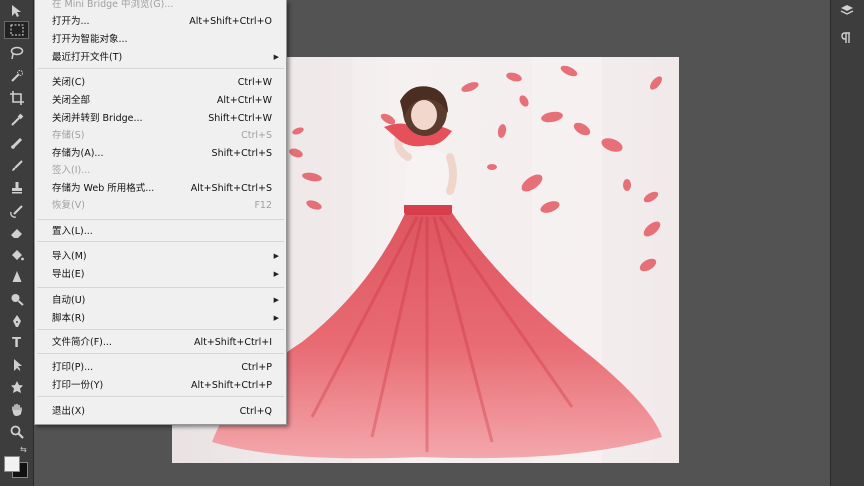 Image resolution: width=864 pixels, height=486 pixels. I want to click on menu-item-import: 导入(M) ▶, so click(160, 256).